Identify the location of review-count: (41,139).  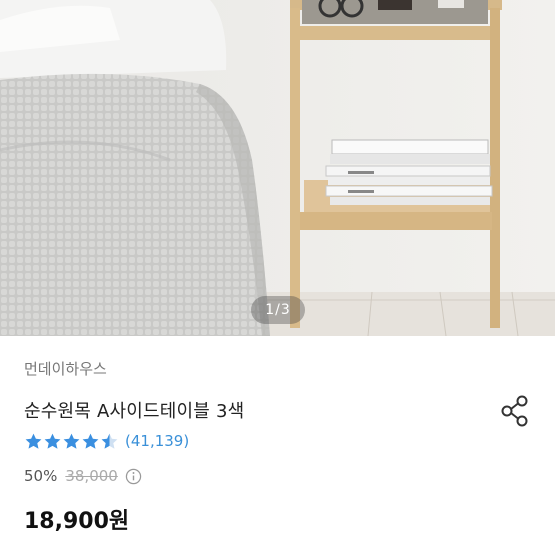
(157, 441).